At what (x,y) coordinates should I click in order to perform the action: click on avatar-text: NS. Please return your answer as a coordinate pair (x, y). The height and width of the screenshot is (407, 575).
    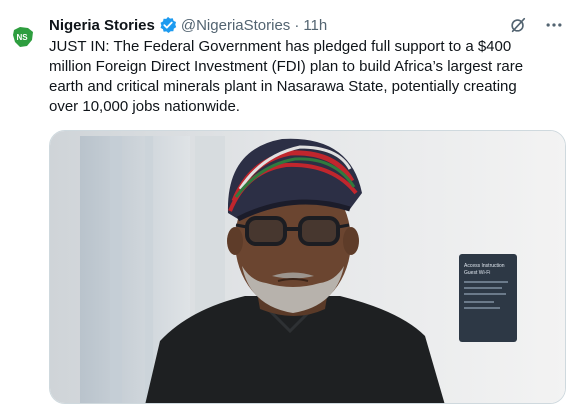
    Looking at the image, I should click on (23, 37).